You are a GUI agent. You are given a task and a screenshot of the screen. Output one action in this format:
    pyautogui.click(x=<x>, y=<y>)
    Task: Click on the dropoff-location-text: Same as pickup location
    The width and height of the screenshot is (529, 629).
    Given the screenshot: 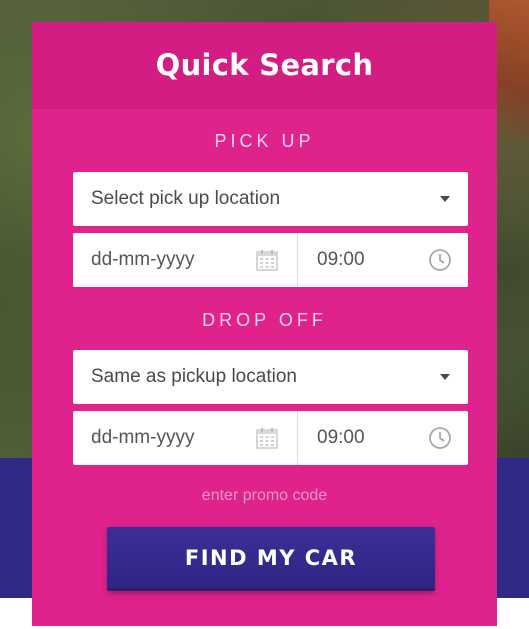 What is the action you would take?
    pyautogui.click(x=194, y=376)
    